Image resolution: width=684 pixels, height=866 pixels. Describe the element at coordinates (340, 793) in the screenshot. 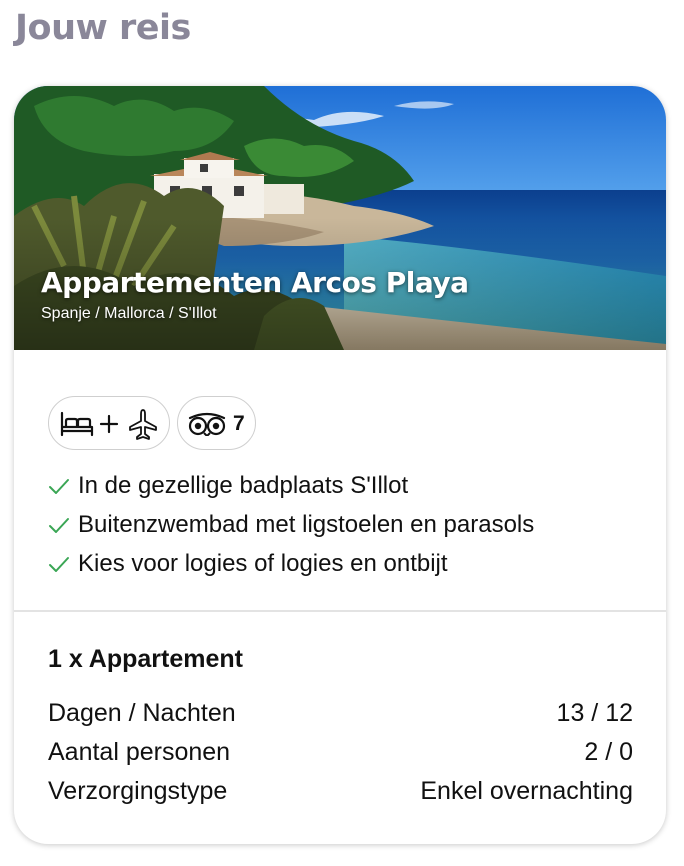

I see `detail-row: Verzorgingstype Enkel overnachting` at that location.